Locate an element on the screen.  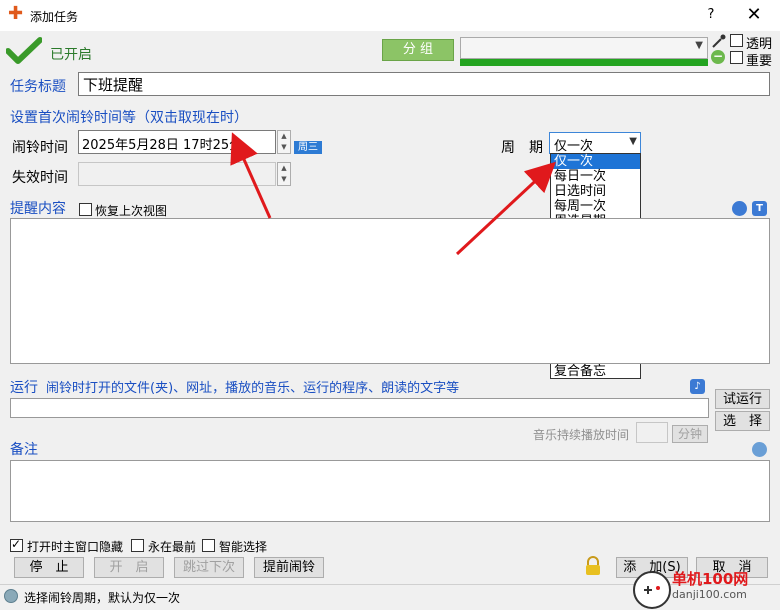
note-label: 备注 is located at coordinates (24, 450).